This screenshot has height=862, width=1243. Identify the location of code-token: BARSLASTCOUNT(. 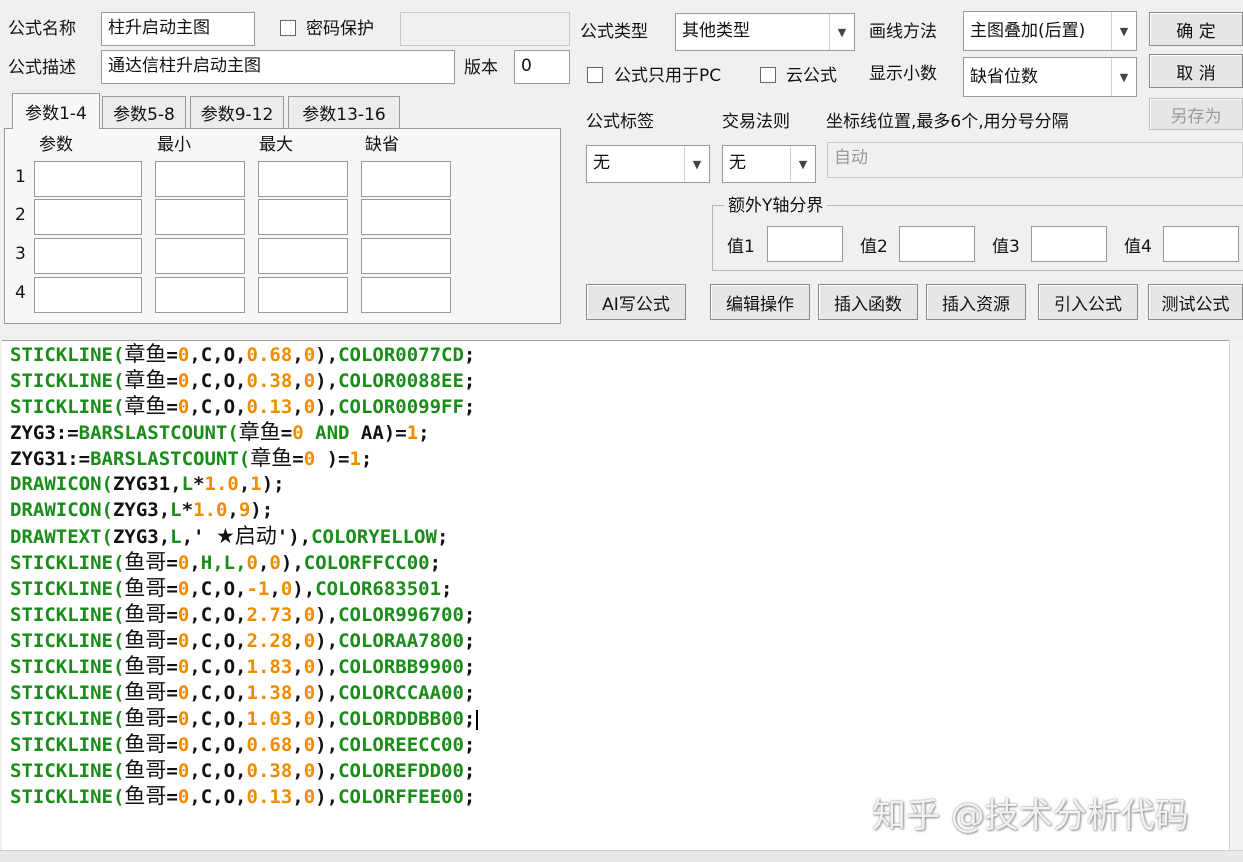
(158, 433).